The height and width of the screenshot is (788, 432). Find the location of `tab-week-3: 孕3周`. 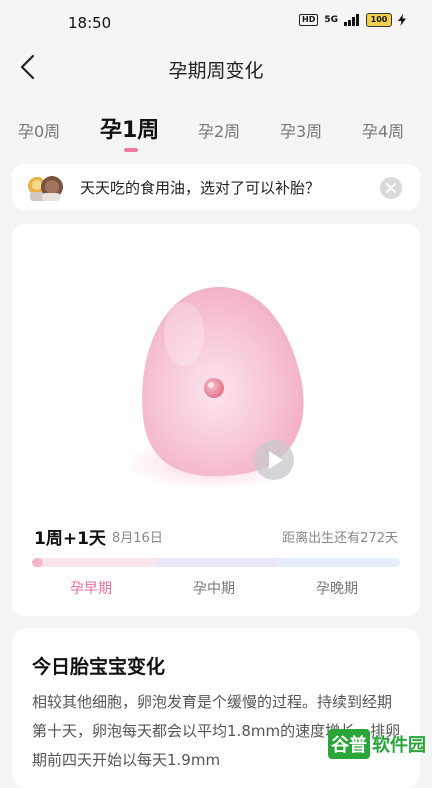

tab-week-3: 孕3周 is located at coordinates (301, 130).